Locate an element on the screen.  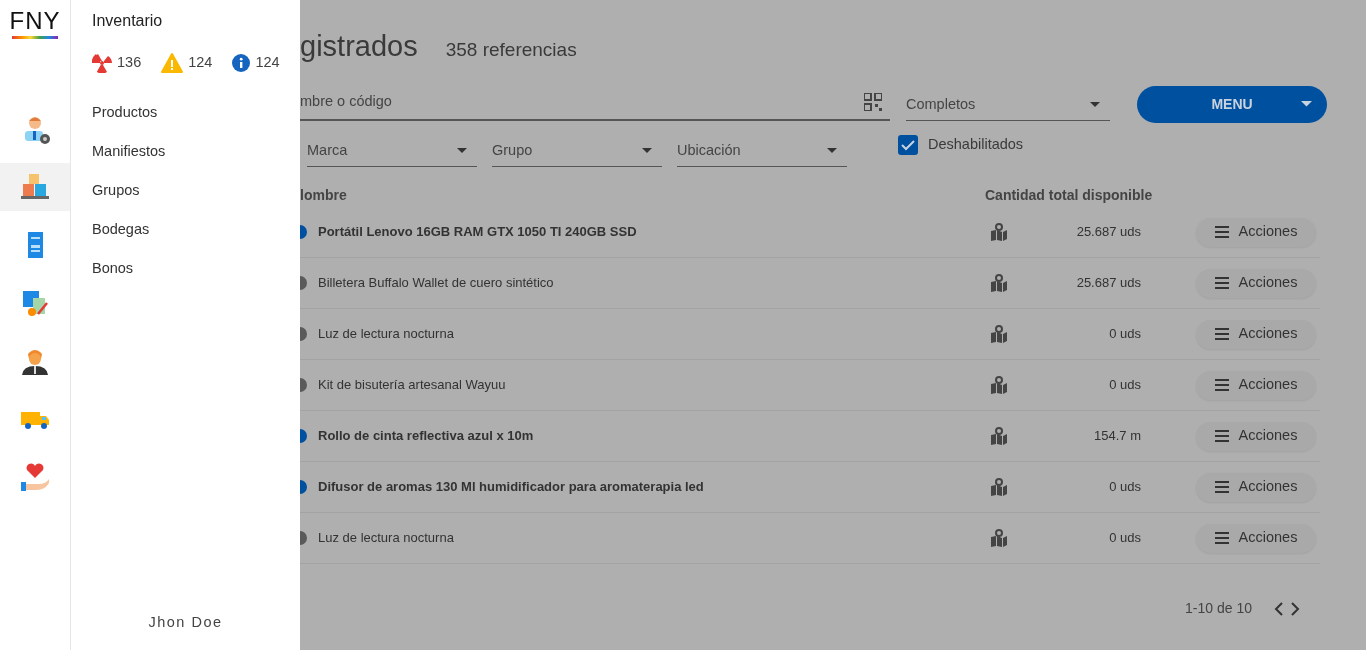
warning-icon is located at coordinates (172, 63).